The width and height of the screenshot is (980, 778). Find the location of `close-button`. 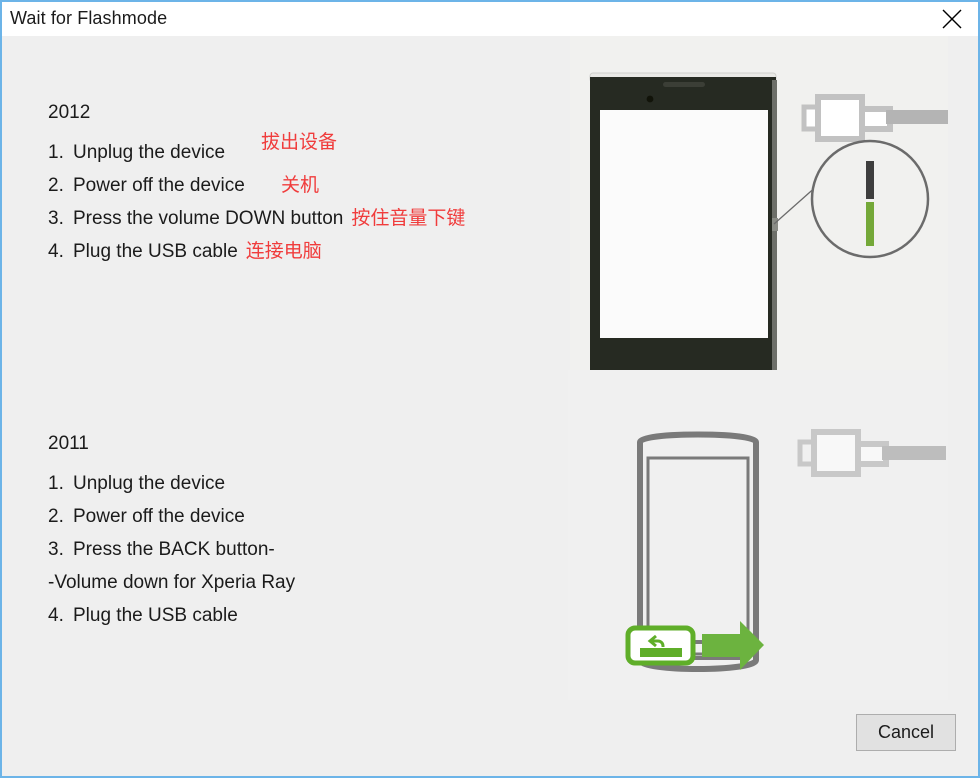

close-button is located at coordinates (952, 19).